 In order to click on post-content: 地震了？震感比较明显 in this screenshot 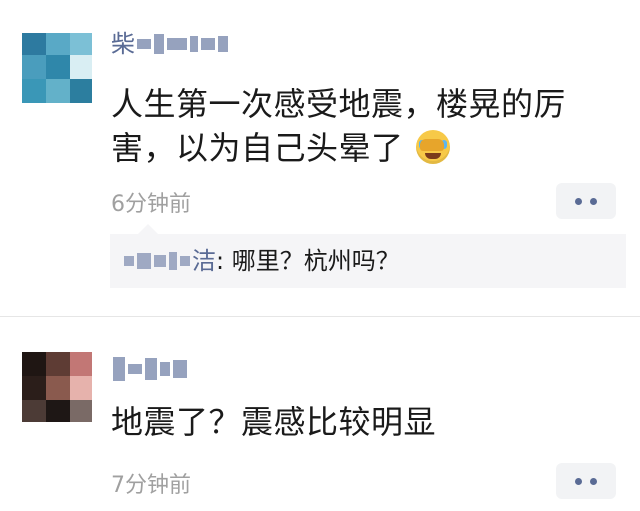, I will do `click(274, 422)`.